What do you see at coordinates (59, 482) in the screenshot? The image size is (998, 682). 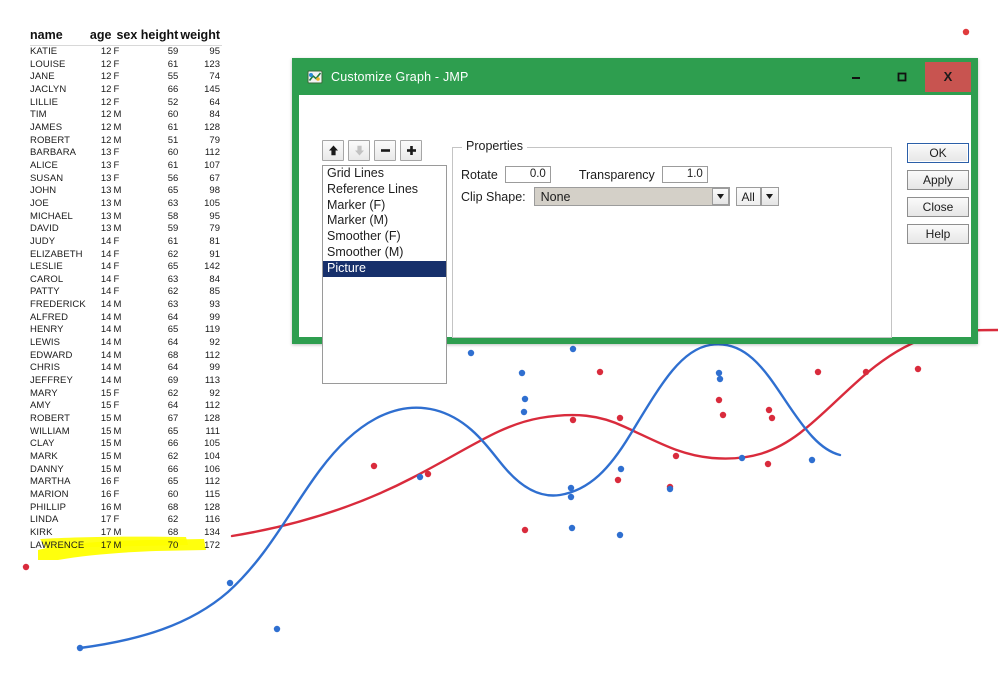 I see `cell-name: MARTHA` at bounding box center [59, 482].